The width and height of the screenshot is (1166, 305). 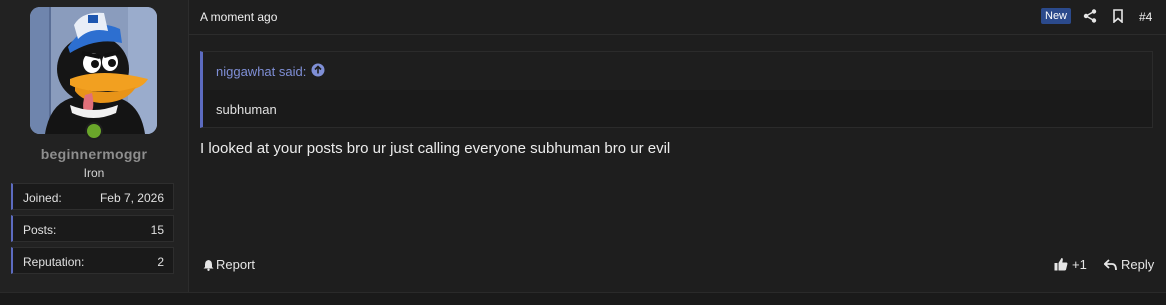 I want to click on avatar-container, so click(x=93, y=73).